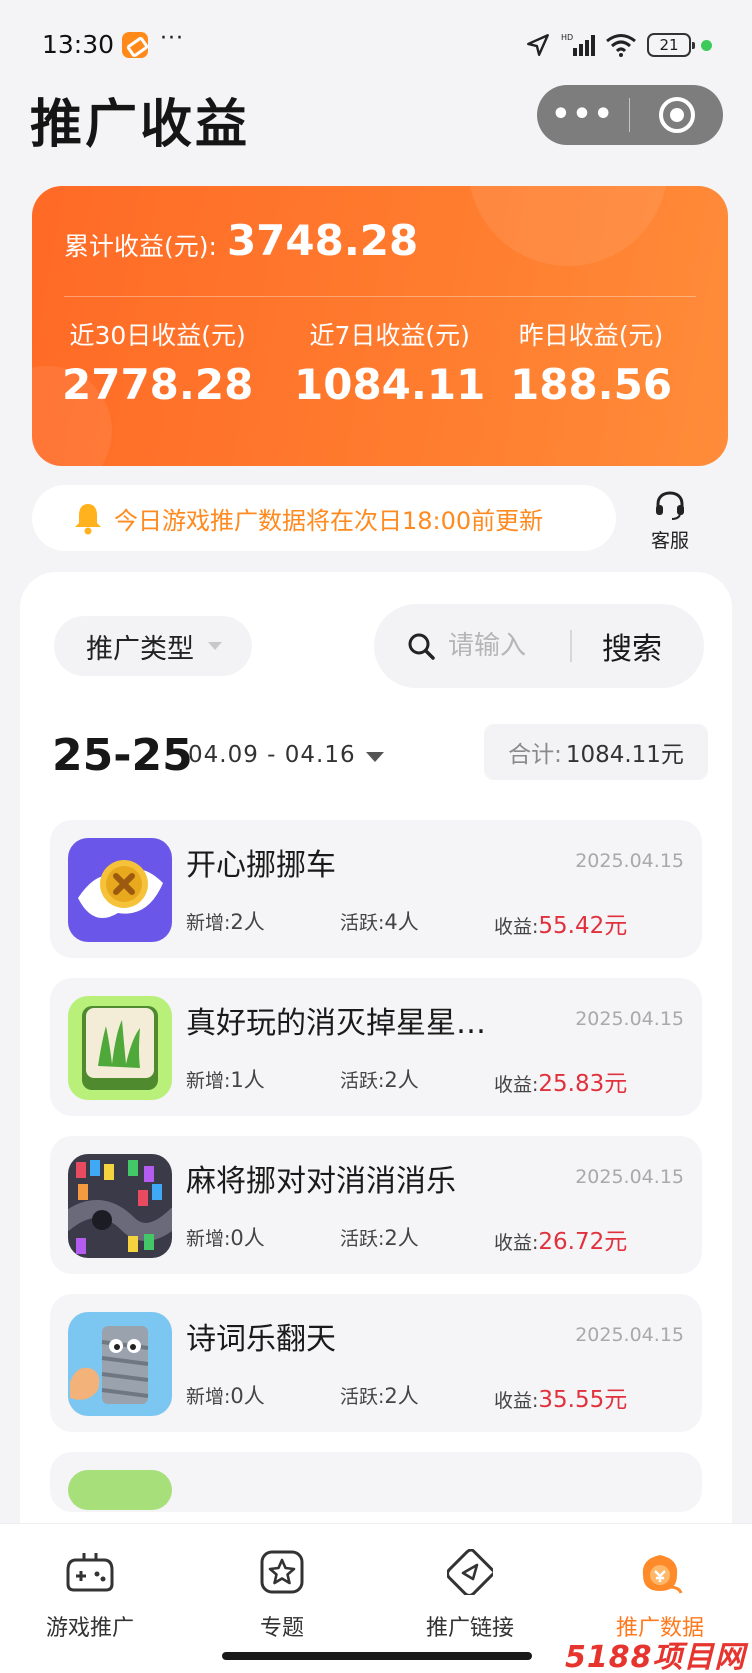  I want to click on target-icon, so click(676, 115).